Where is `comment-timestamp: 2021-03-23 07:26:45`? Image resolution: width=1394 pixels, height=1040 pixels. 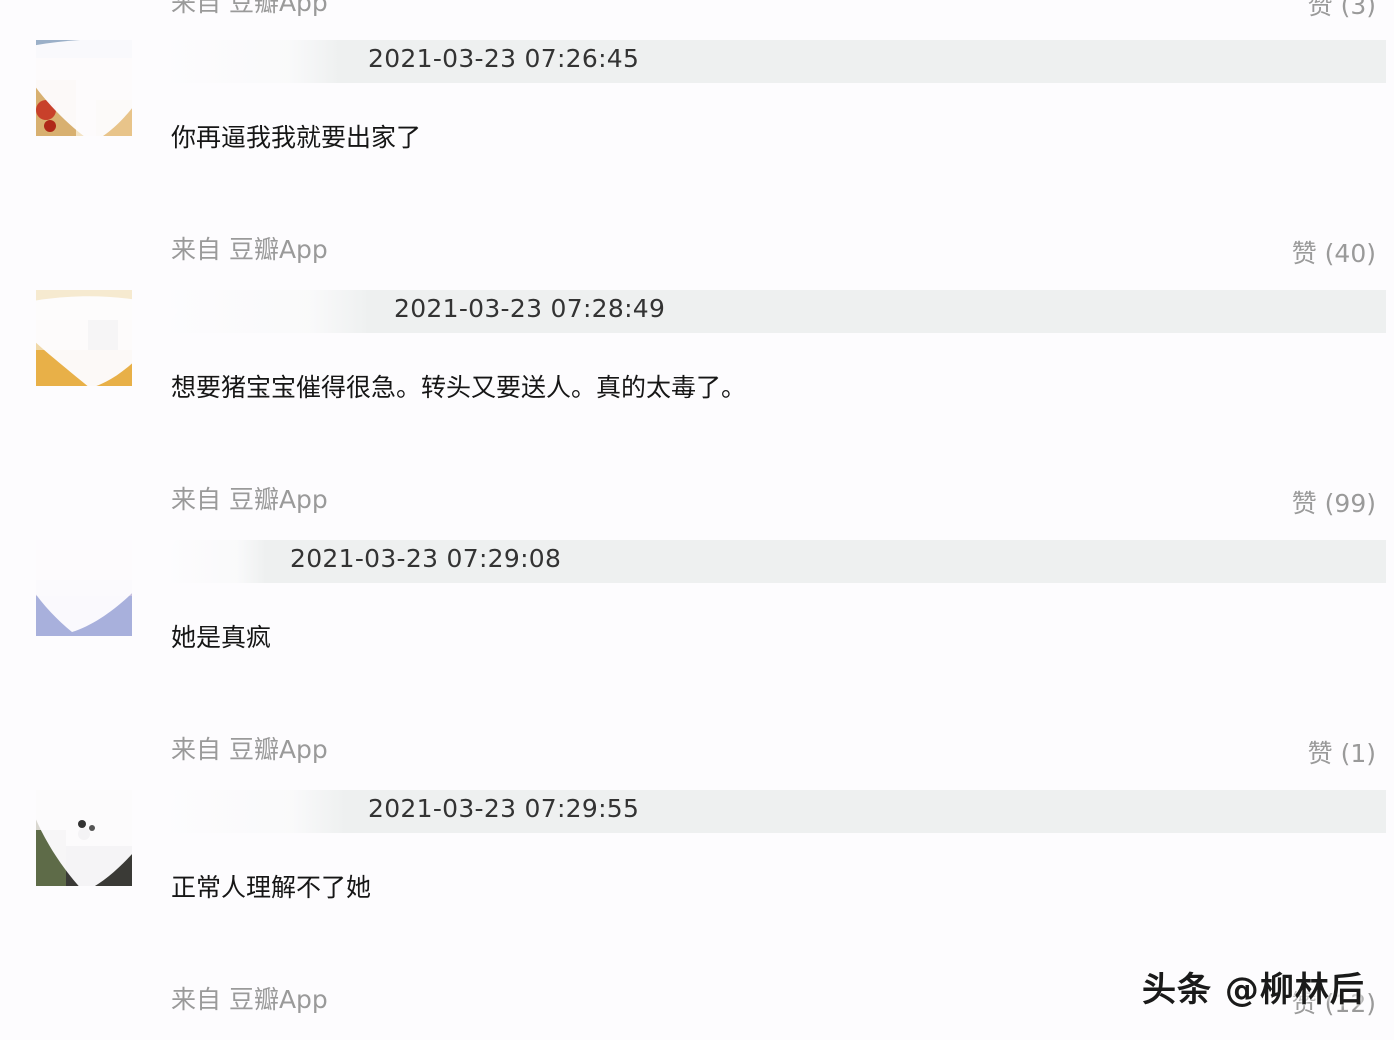 comment-timestamp: 2021-03-23 07:26:45 is located at coordinates (504, 58).